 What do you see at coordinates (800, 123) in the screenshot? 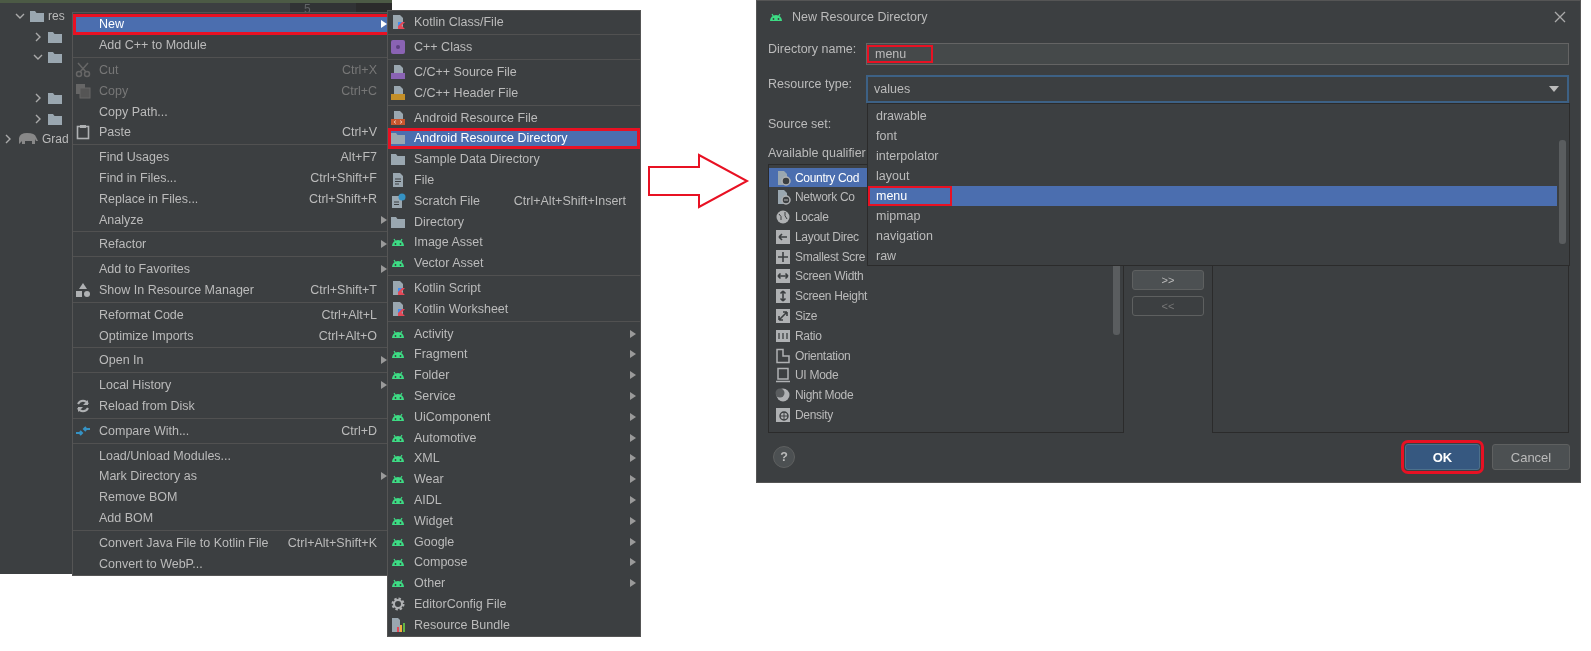
I see `field-label: Source set:` at bounding box center [800, 123].